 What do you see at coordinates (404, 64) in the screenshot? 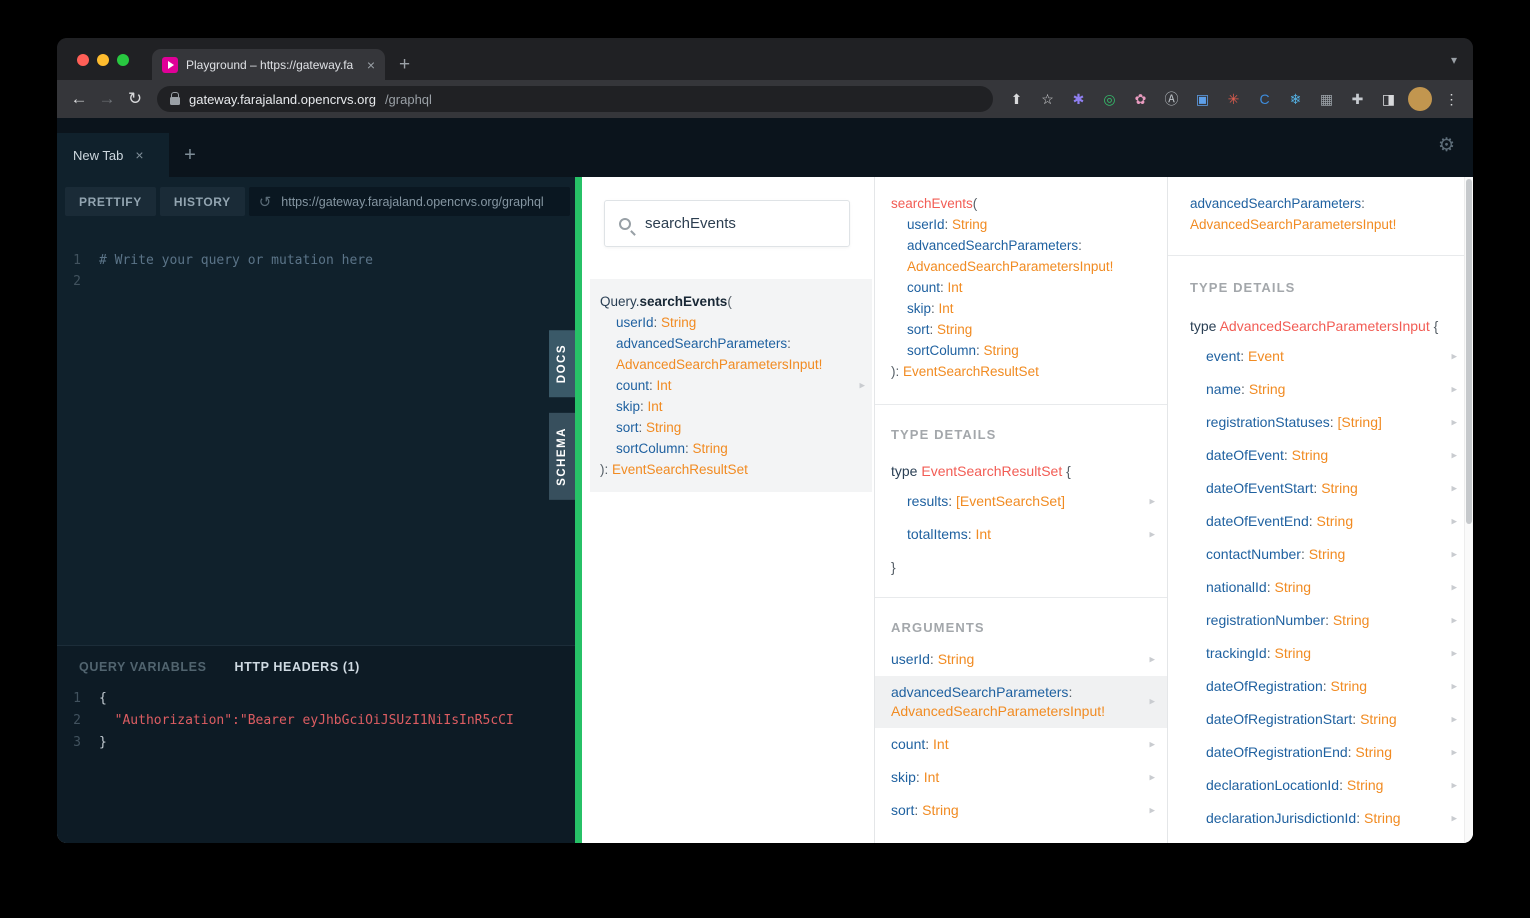
I see `new-tab-button: +` at bounding box center [404, 64].